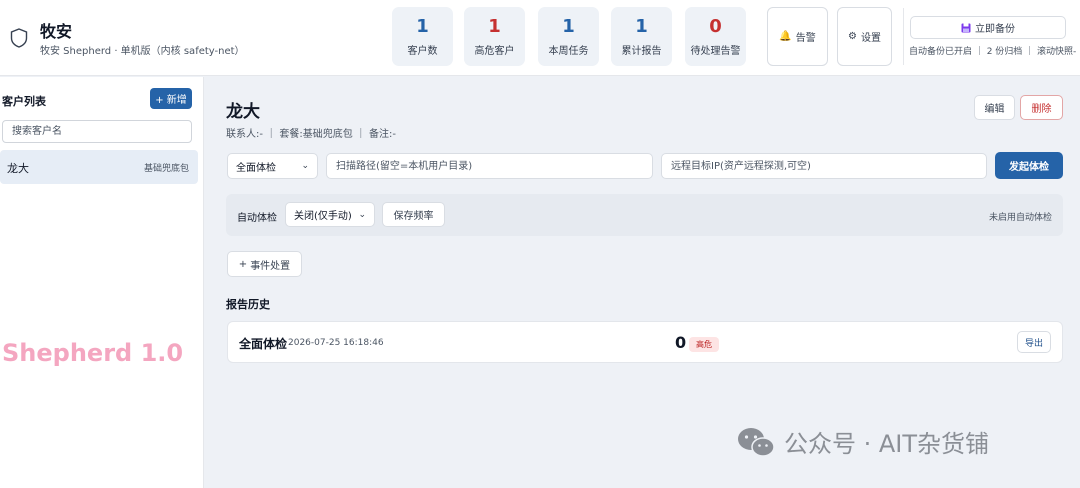 The height and width of the screenshot is (488, 1080). I want to click on add-customer-button: + 新增, so click(171, 98).